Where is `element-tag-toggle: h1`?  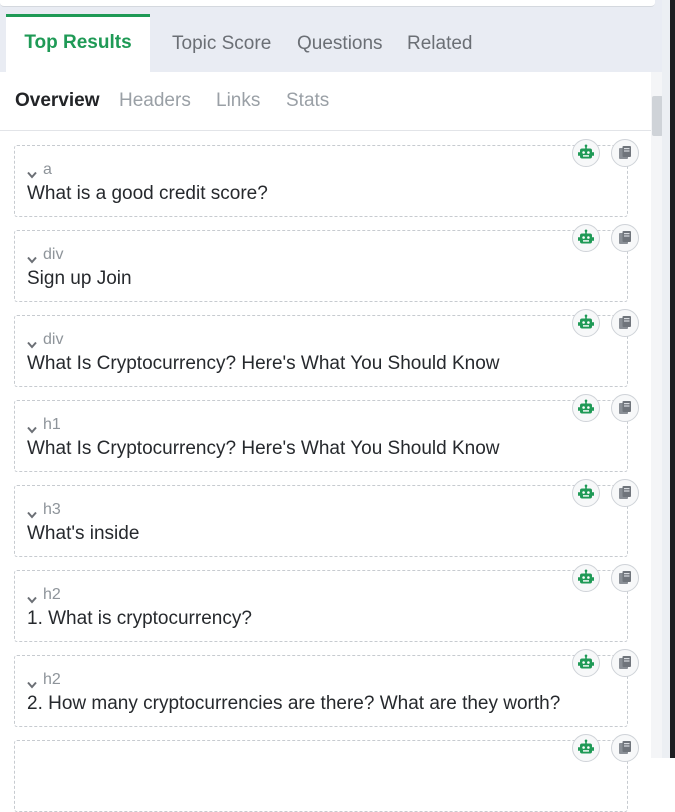 element-tag-toggle: h1 is located at coordinates (44, 425).